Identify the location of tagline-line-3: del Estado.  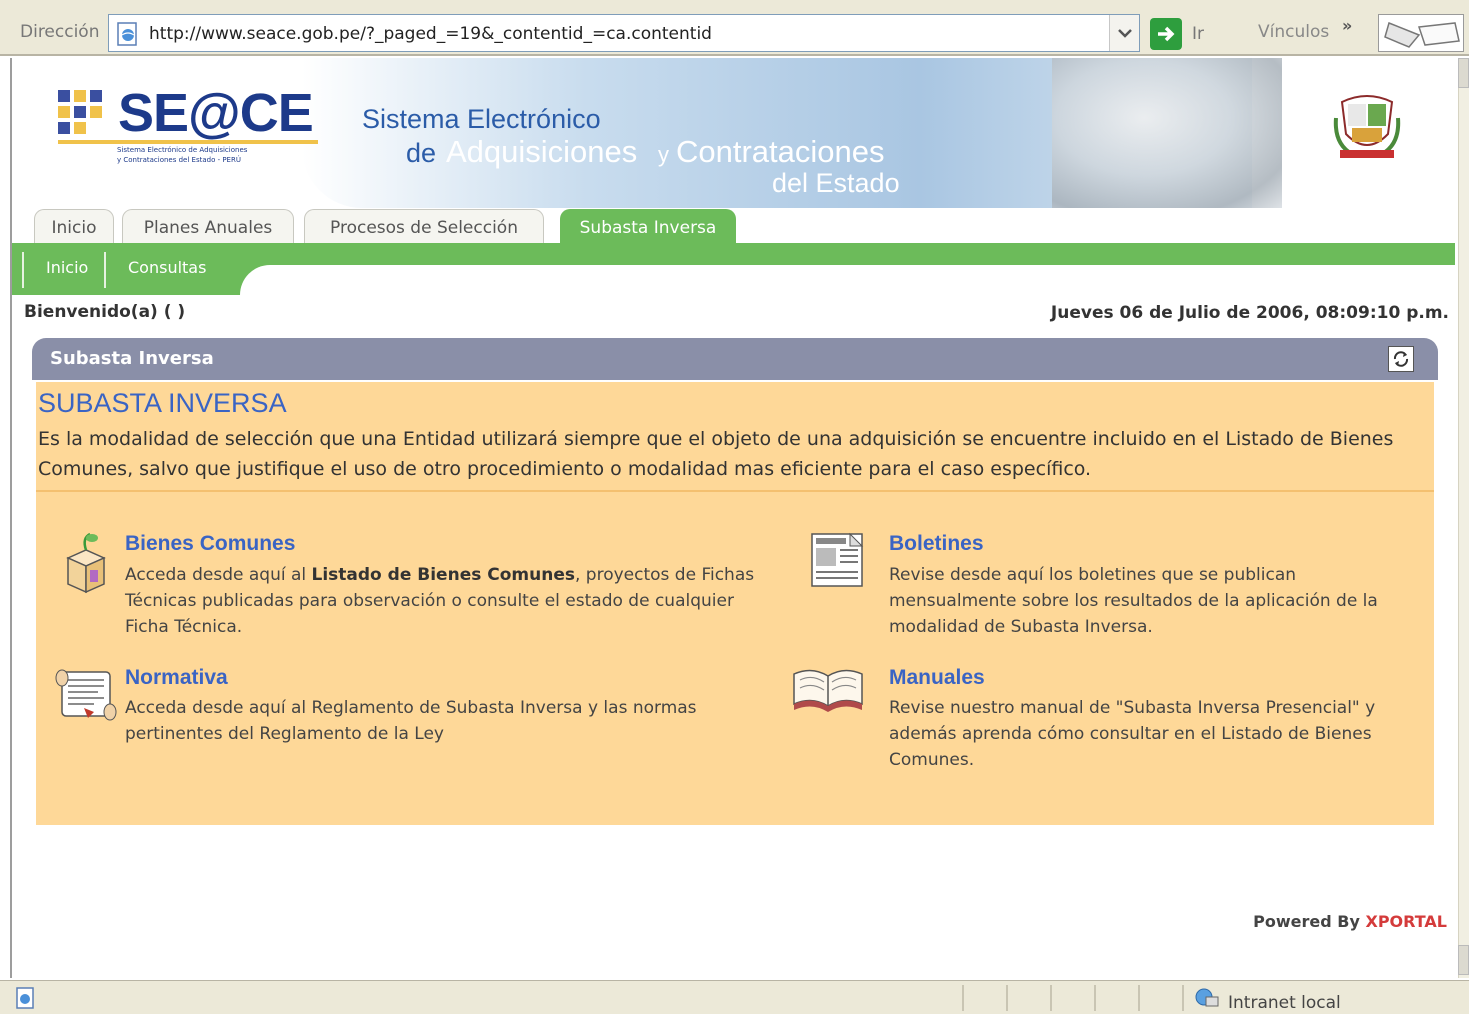
(836, 183).